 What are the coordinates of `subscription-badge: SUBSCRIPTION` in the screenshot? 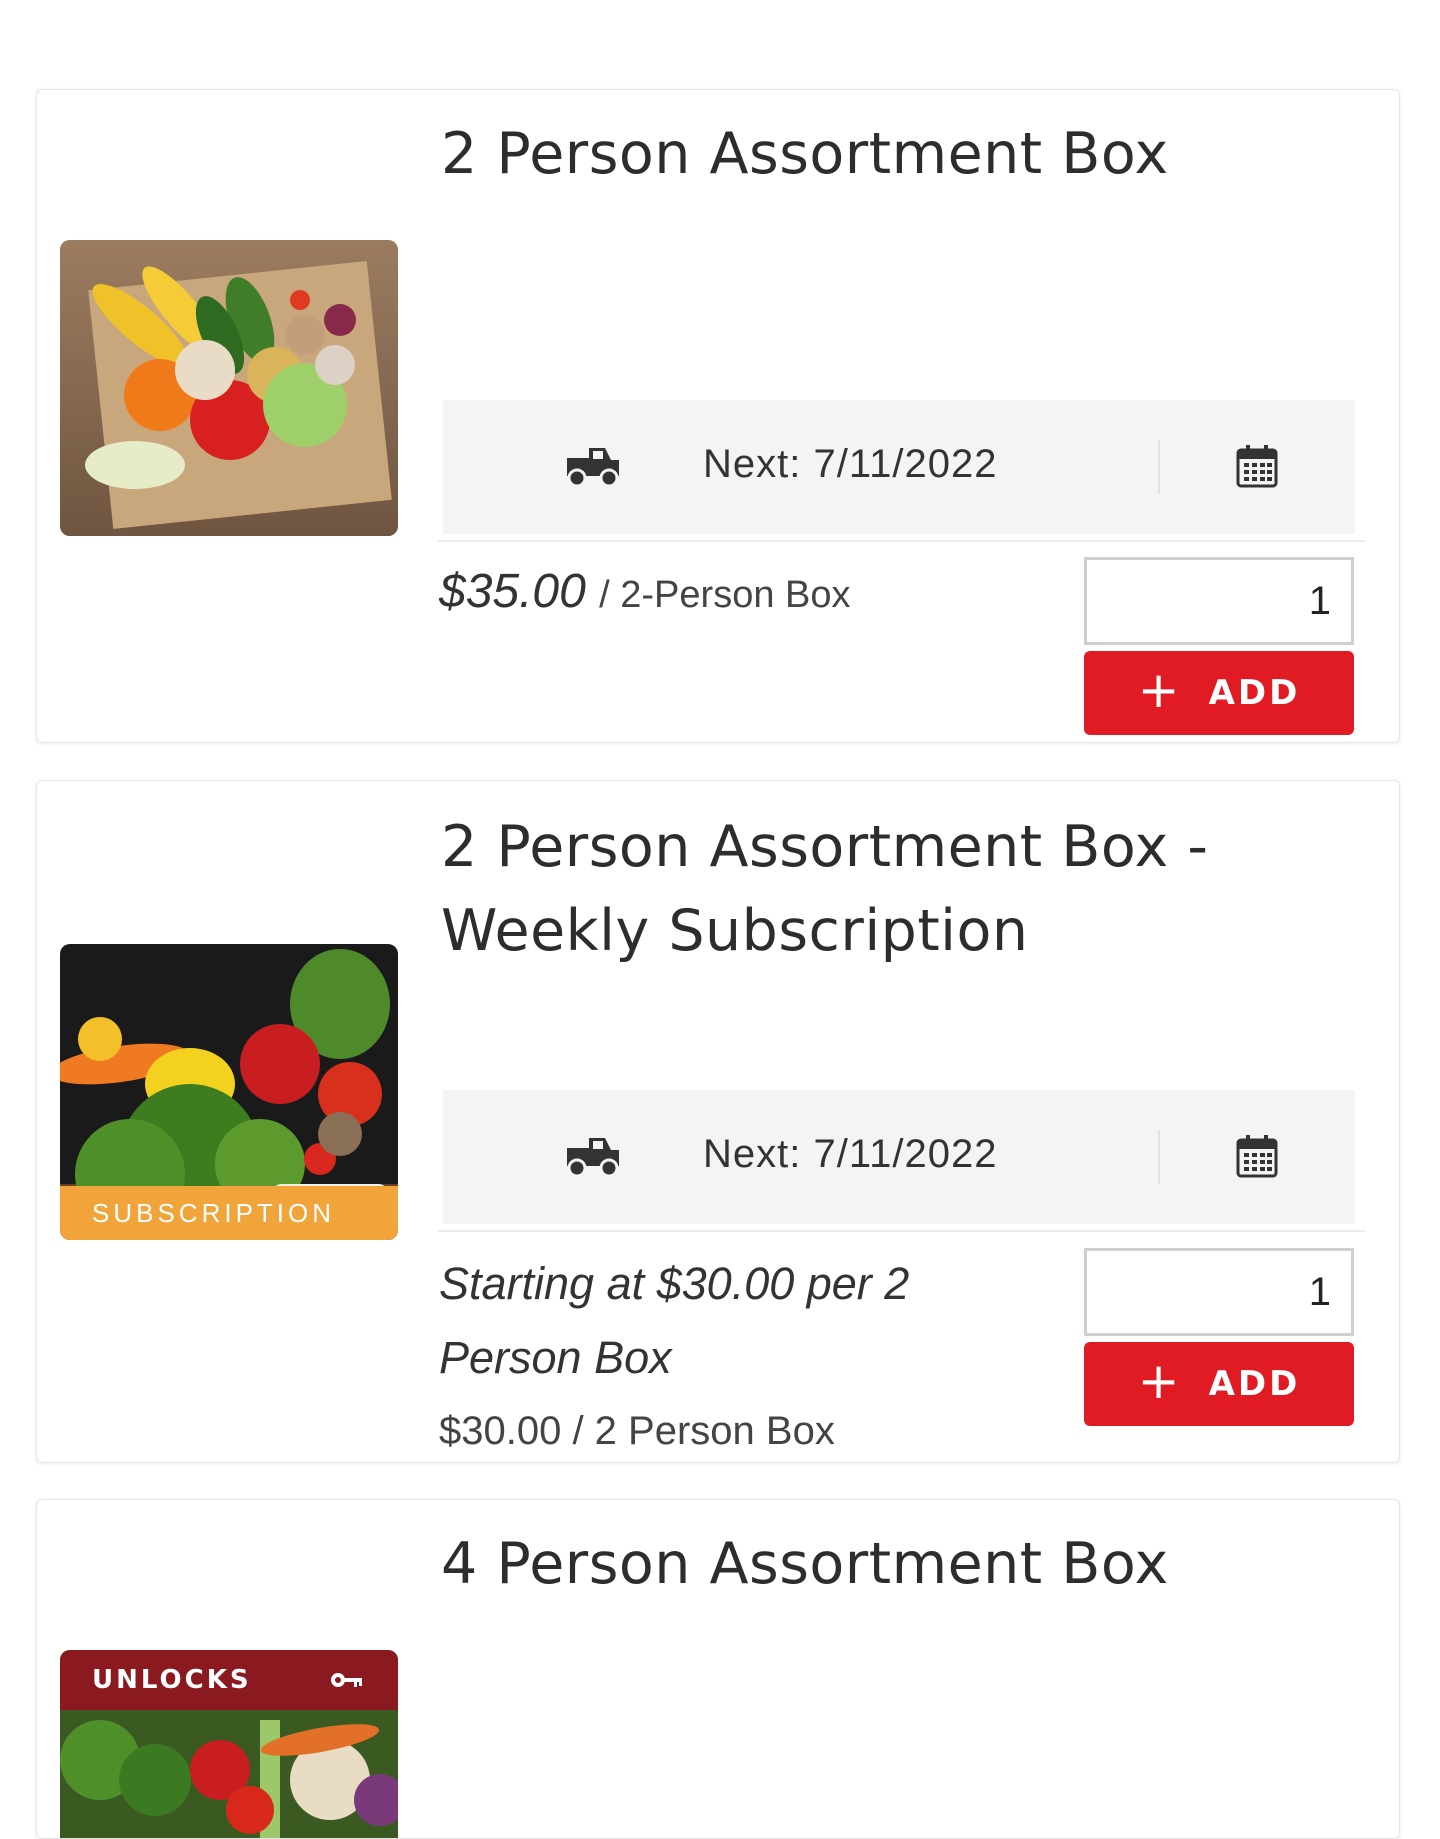 It's located at (229, 1213).